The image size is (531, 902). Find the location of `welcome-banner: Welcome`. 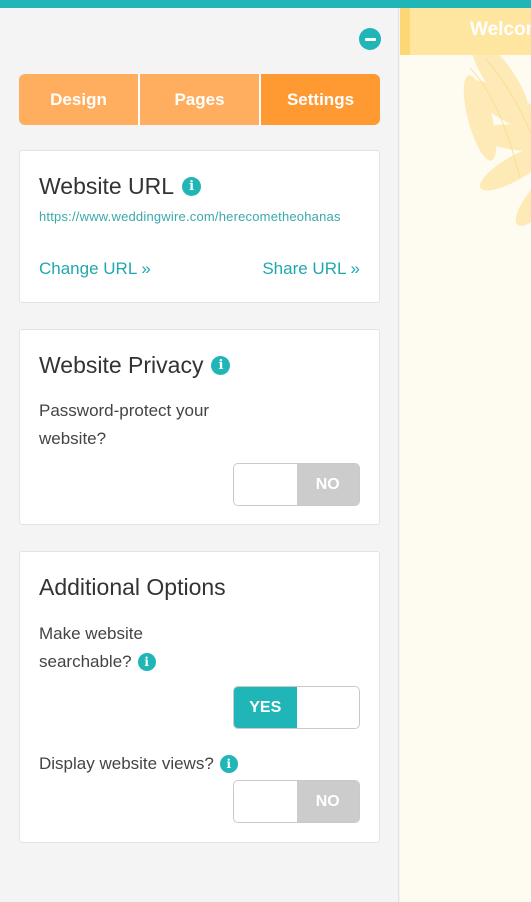

welcome-banner: Welcome is located at coordinates (465, 31).